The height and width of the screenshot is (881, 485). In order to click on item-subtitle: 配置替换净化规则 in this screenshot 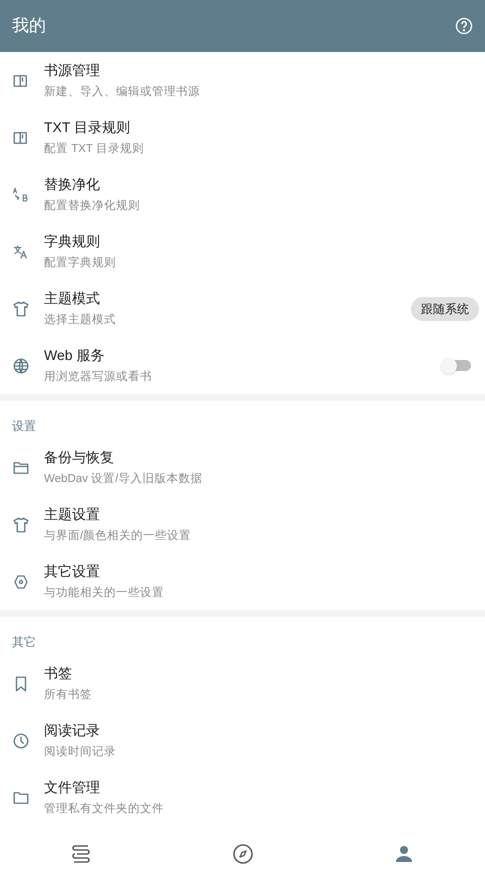, I will do `click(92, 206)`.